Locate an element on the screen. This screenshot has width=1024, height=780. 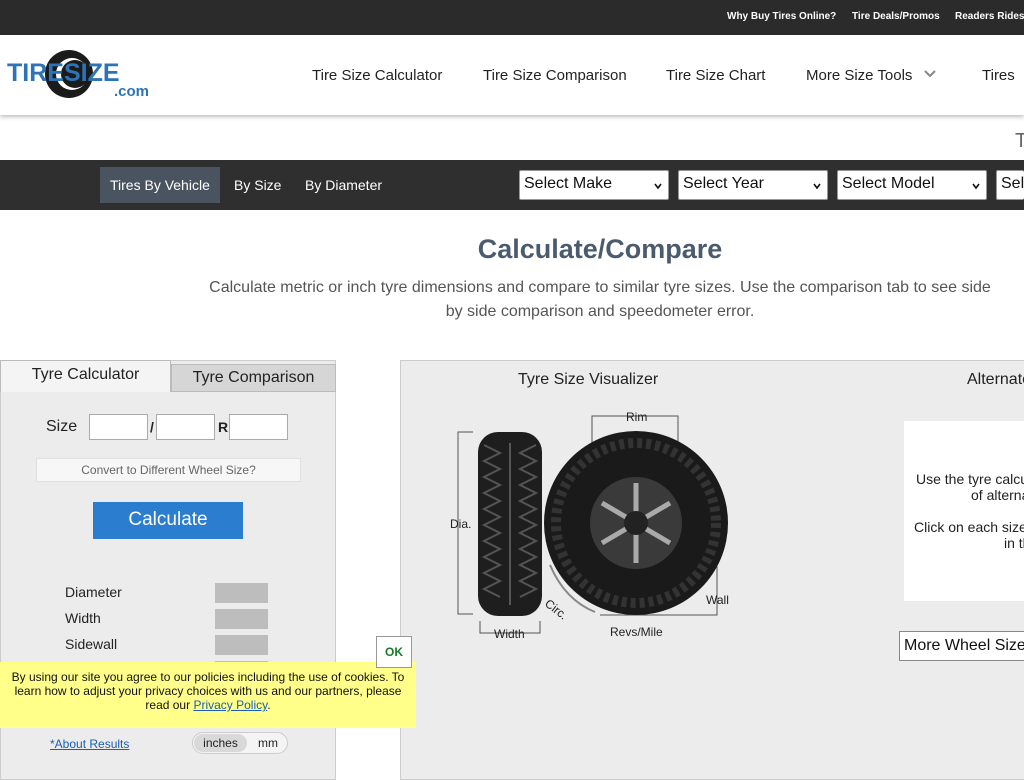
nav-tire-size-comparison: Tire Size Comparison is located at coordinates (555, 75).